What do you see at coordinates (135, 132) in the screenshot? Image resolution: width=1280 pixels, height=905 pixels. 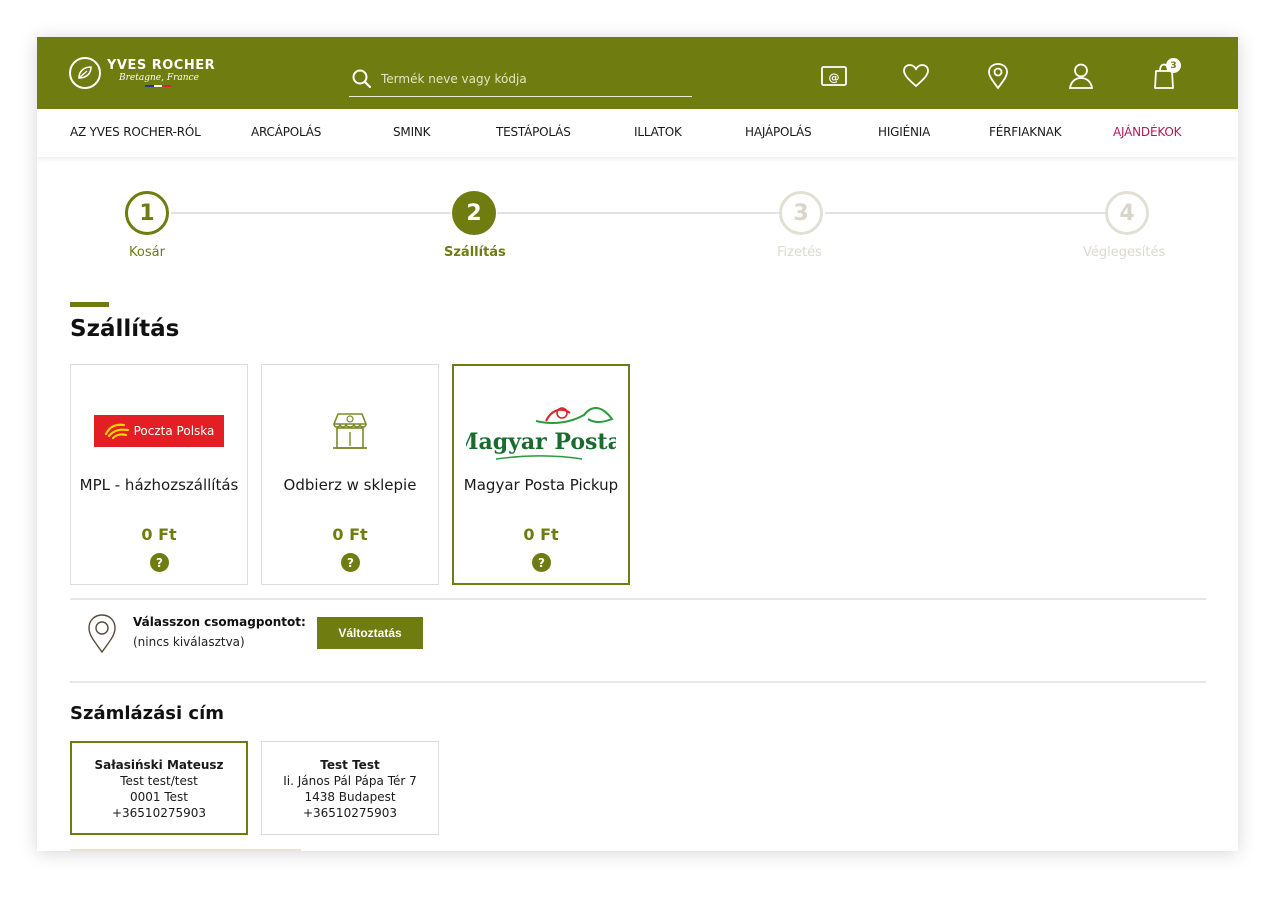 I see `nav-item-about: AZ YVES ROCHER-RÓL` at bounding box center [135, 132].